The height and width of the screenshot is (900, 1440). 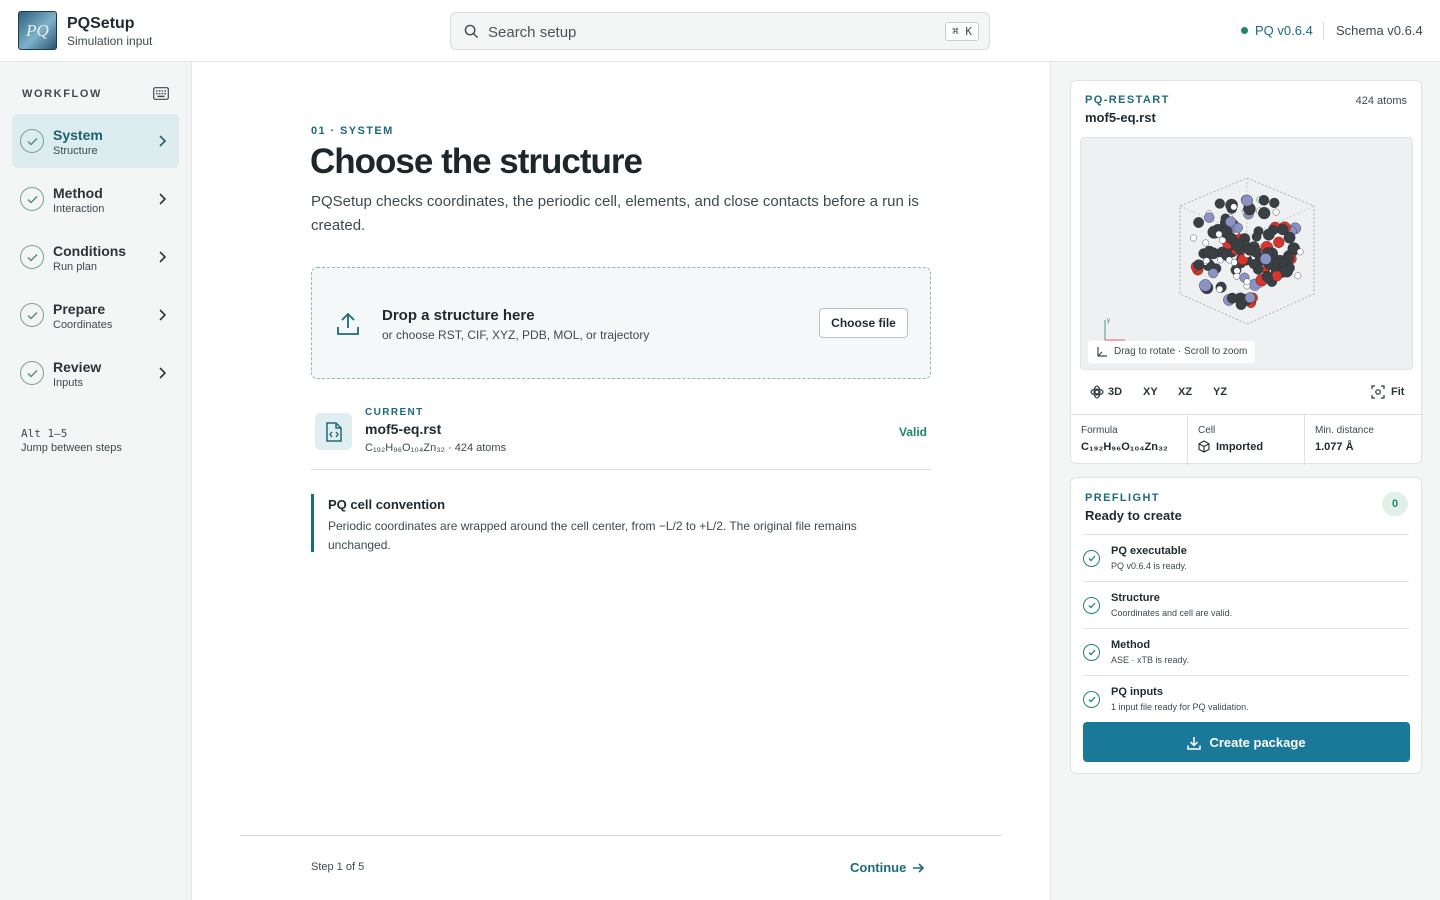 What do you see at coordinates (37, 30) in the screenshot?
I see `app-logo: PQ` at bounding box center [37, 30].